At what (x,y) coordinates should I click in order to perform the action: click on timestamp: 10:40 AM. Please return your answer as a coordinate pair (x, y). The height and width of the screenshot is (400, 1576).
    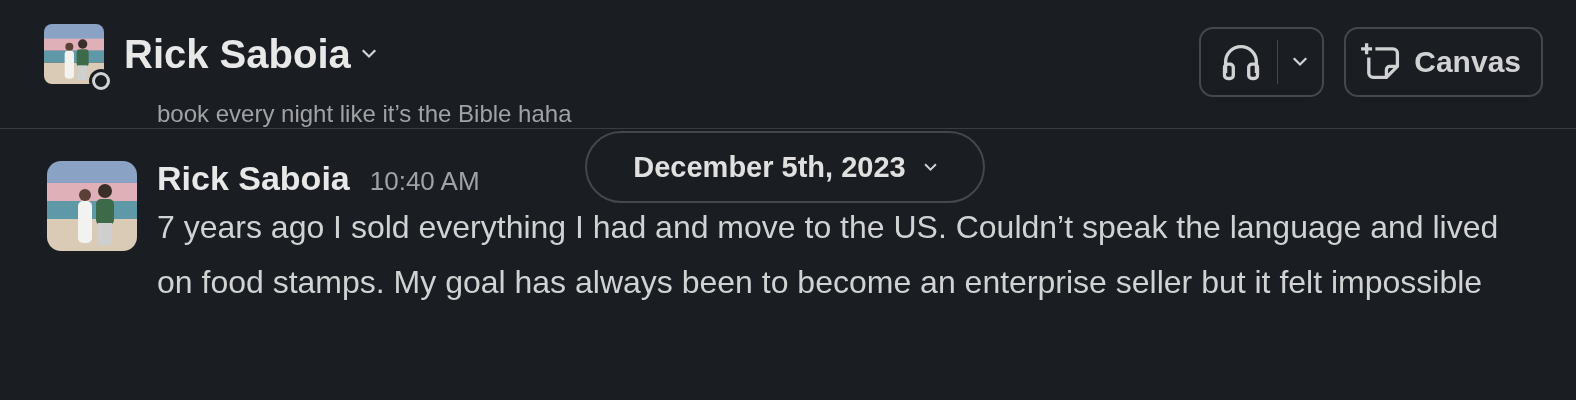
    Looking at the image, I should click on (424, 181).